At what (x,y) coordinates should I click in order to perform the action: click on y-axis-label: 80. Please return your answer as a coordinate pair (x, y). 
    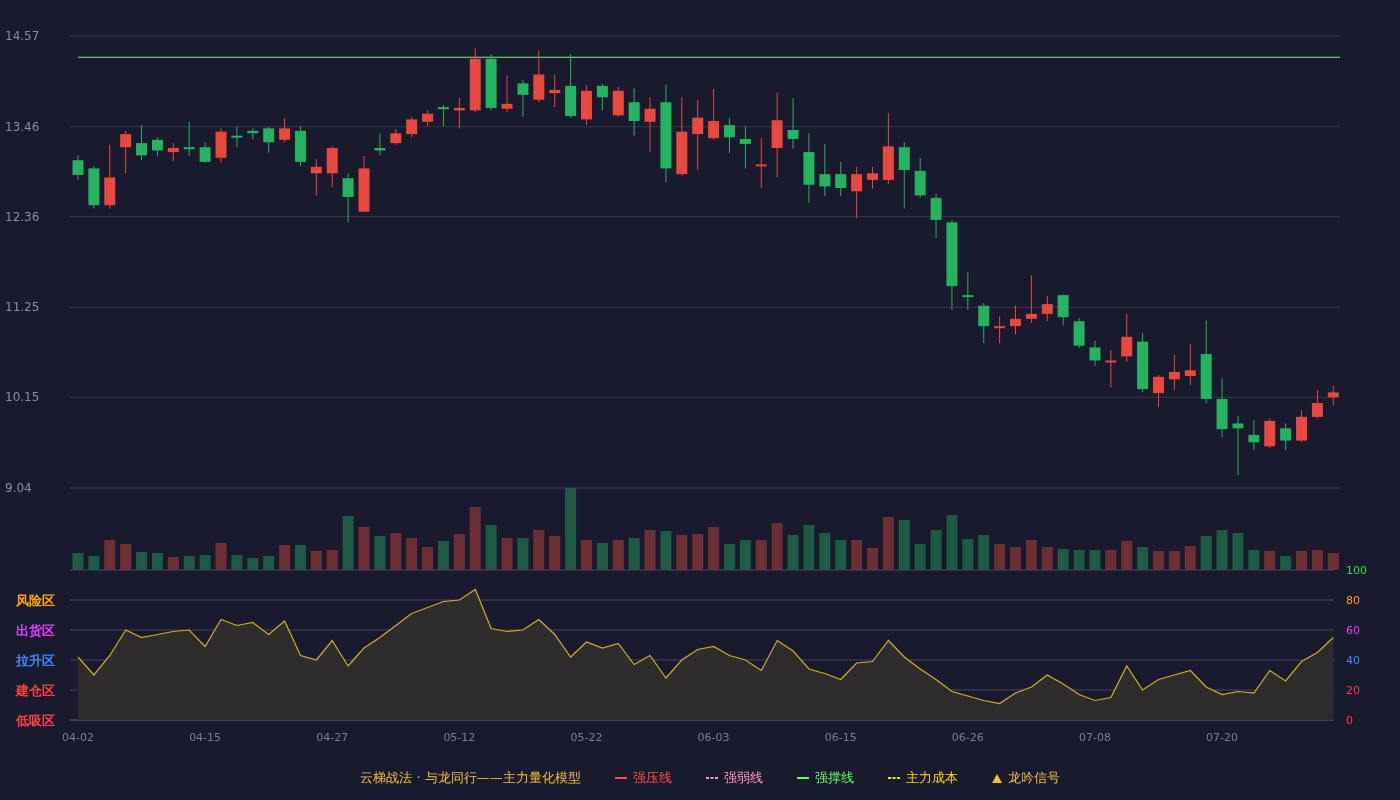
    Looking at the image, I should click on (1353, 600).